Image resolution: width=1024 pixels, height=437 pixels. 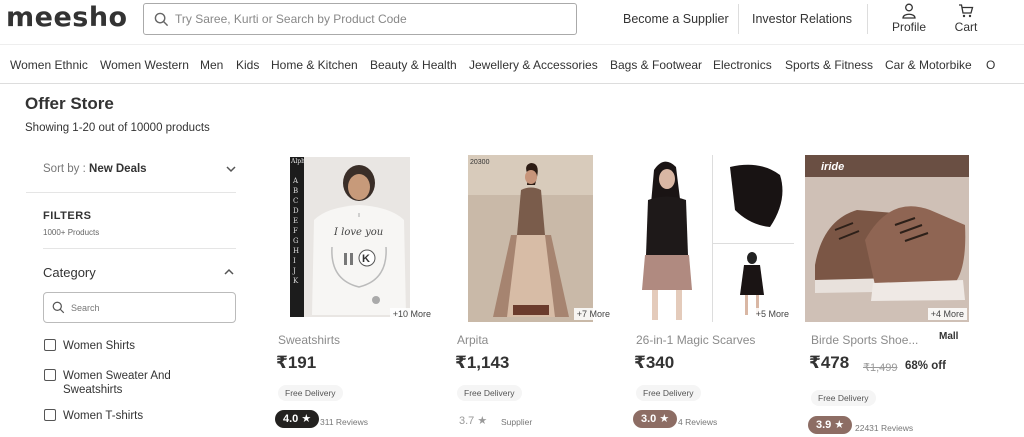 I want to click on nav-item-electronics: Electronics, so click(x=742, y=65).